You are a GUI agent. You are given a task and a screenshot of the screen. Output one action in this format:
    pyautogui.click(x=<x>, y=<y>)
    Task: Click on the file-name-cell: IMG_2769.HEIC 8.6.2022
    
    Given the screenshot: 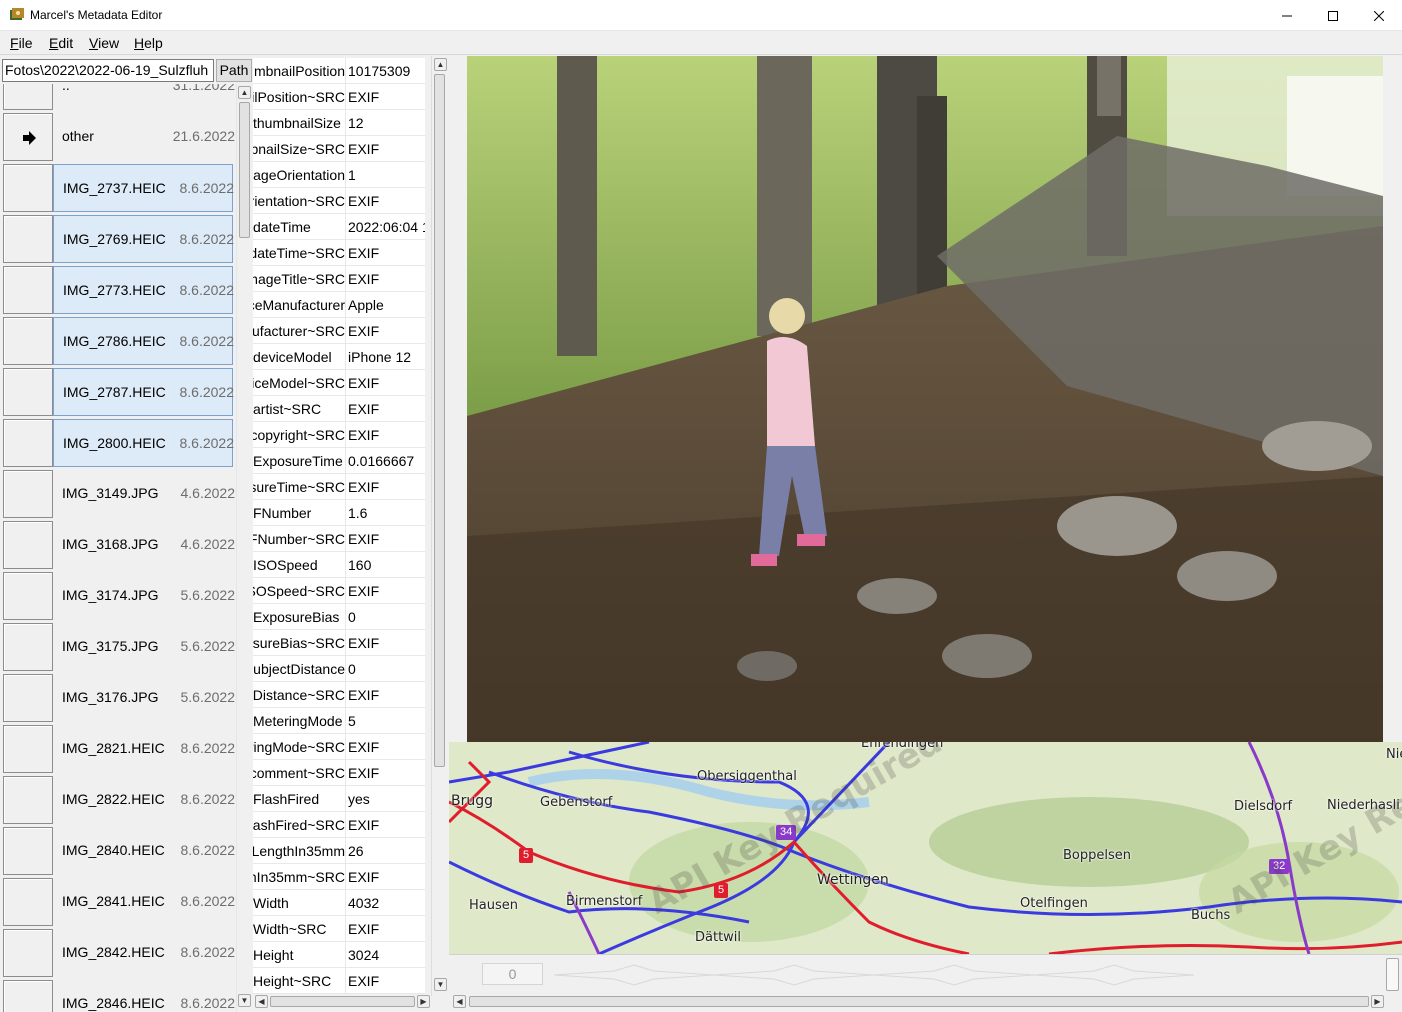 What is the action you would take?
    pyautogui.click(x=143, y=239)
    